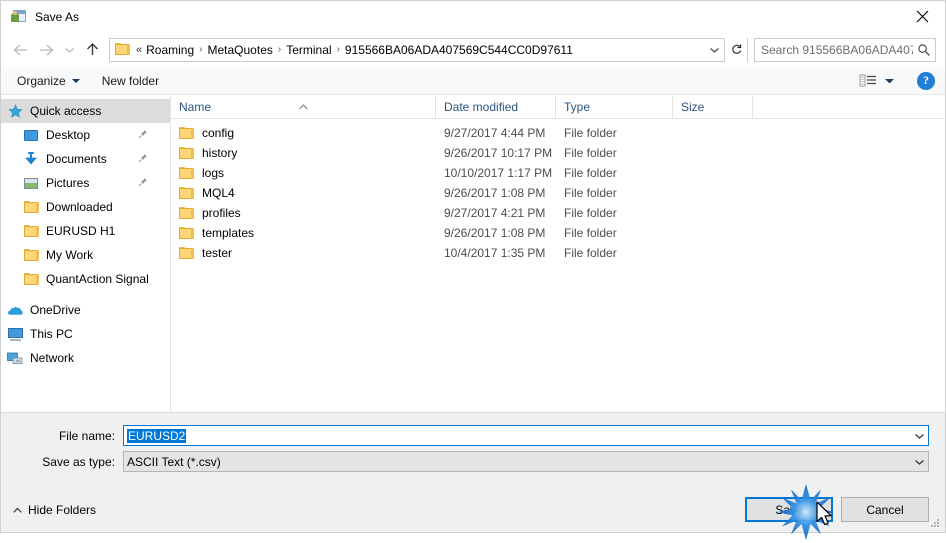 This screenshot has height=543, width=946. What do you see at coordinates (735, 49) in the screenshot?
I see `refresh-icon` at bounding box center [735, 49].